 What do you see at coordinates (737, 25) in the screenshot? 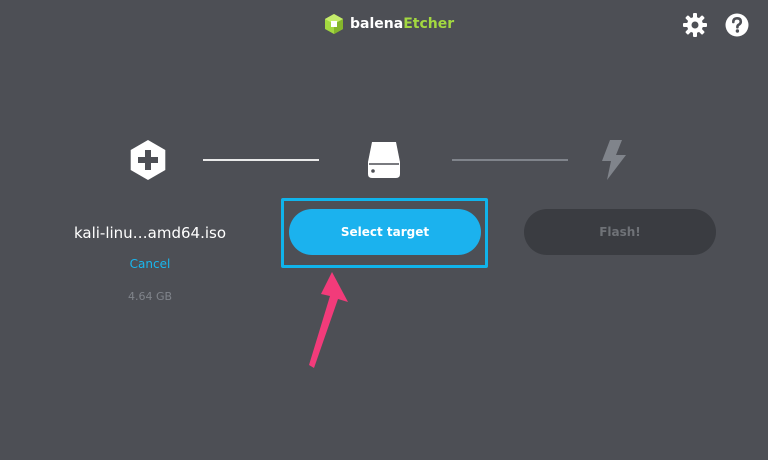
I see `question-icon` at bounding box center [737, 25].